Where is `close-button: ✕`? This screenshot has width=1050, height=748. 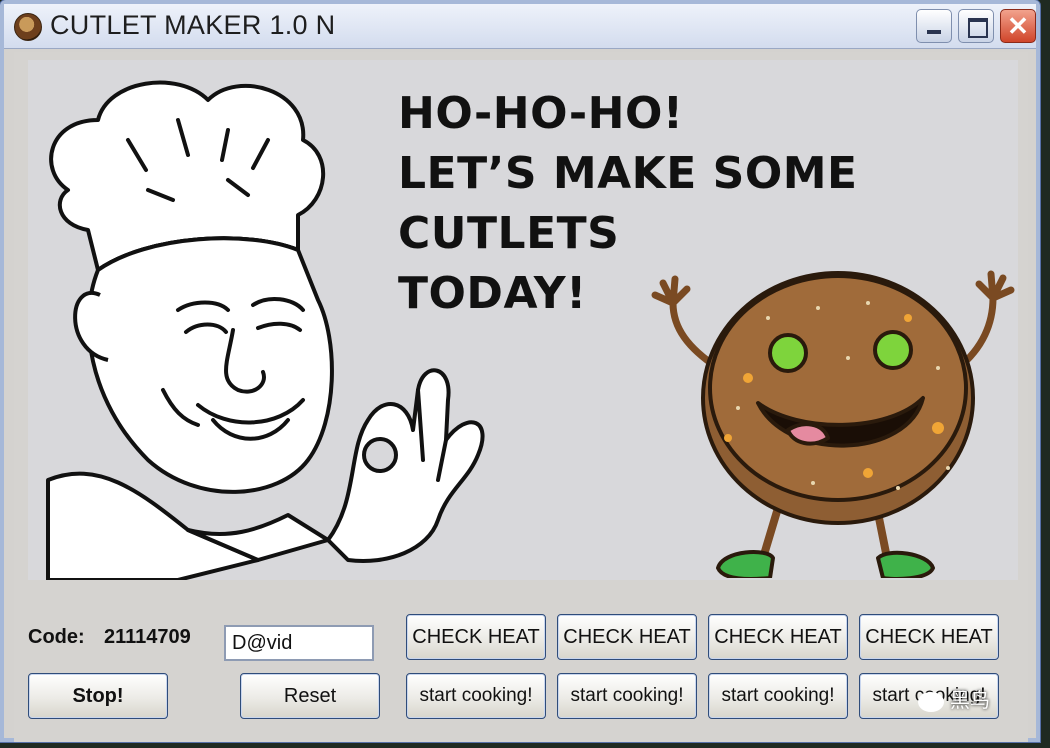
close-button: ✕ is located at coordinates (1018, 26).